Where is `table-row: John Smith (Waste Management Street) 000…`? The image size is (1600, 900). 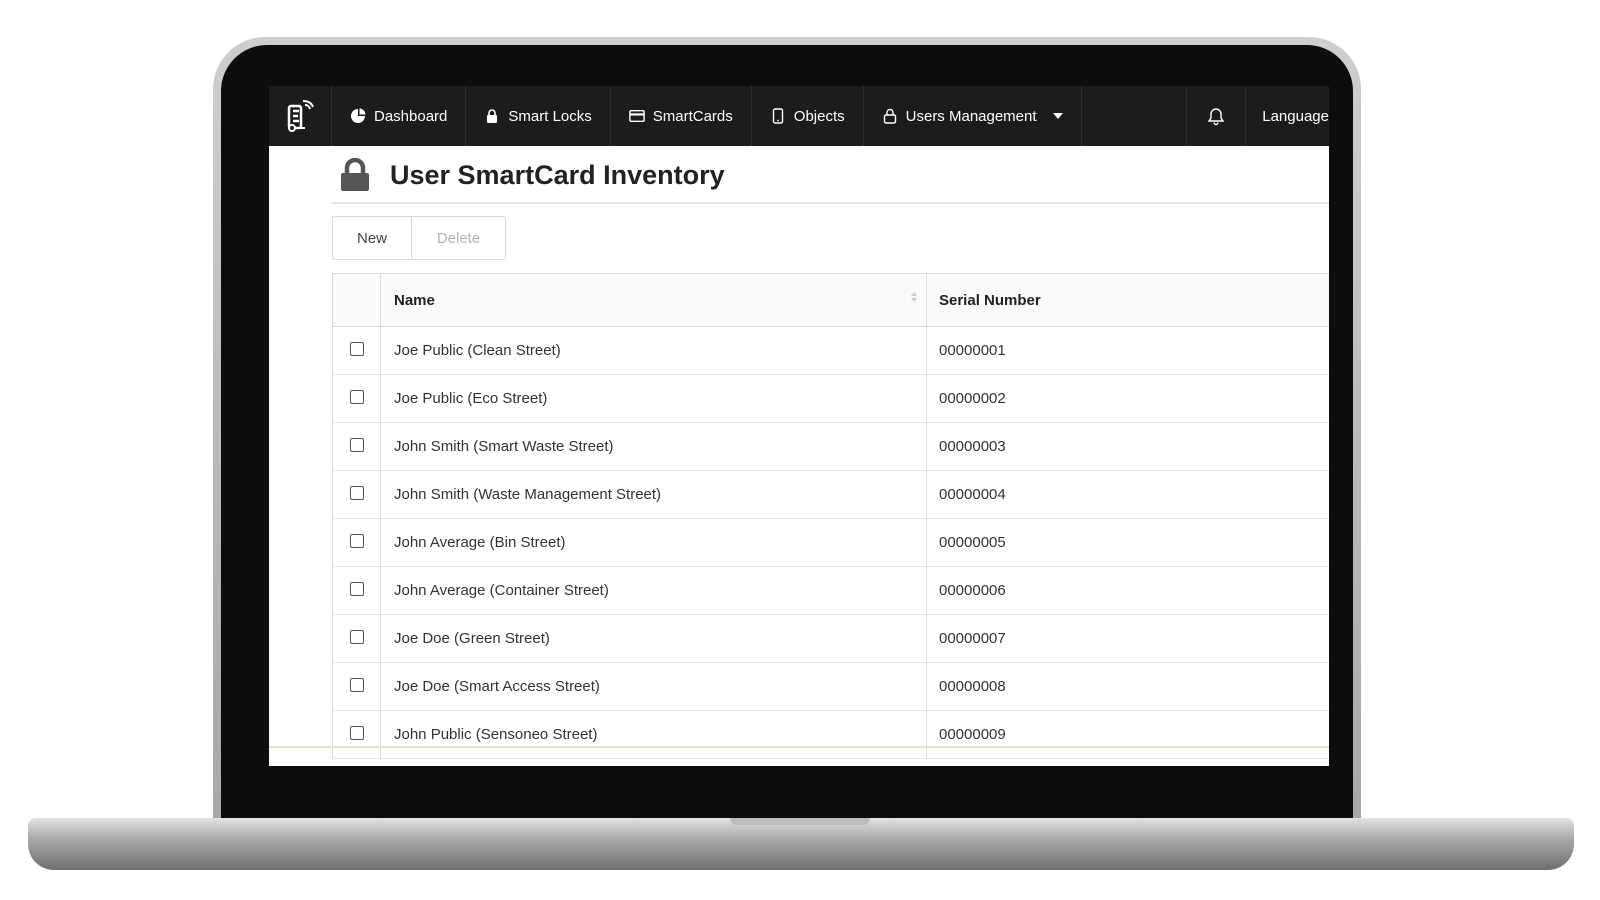
table-row: John Smith (Waste Management Street) 000… is located at coordinates (831, 495).